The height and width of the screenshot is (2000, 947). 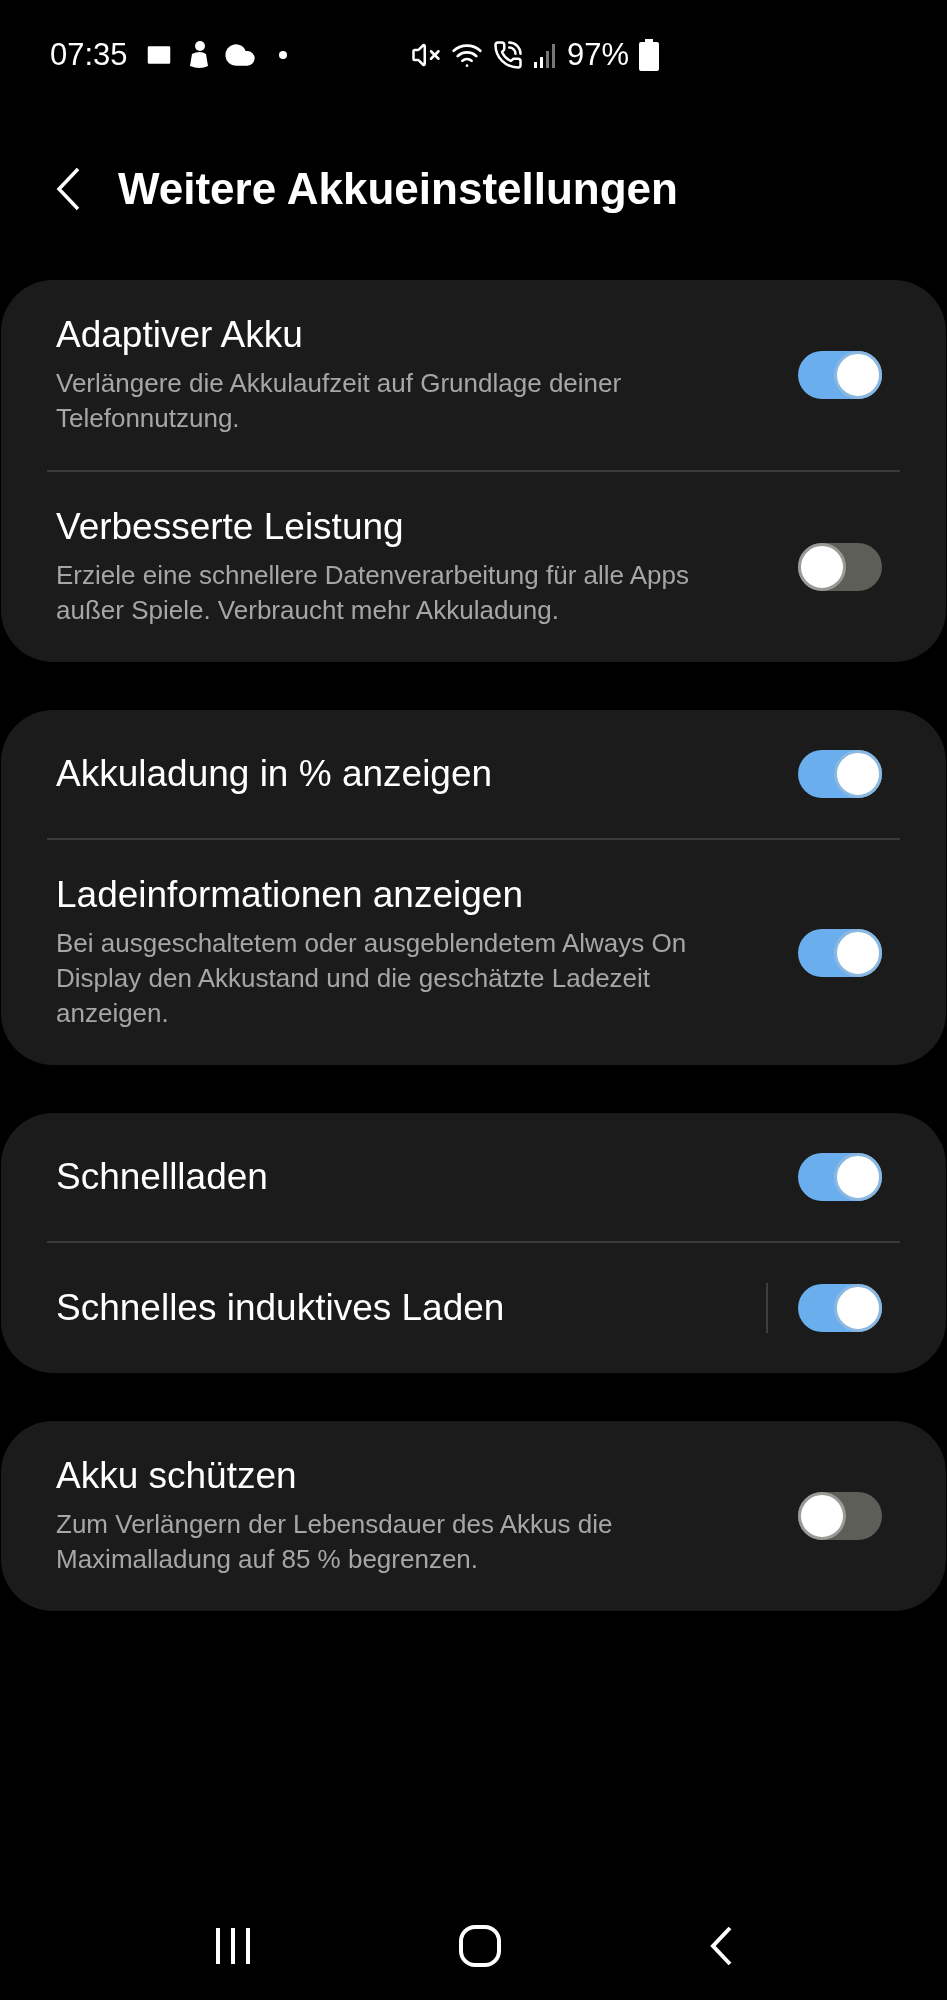 What do you see at coordinates (232, 1946) in the screenshot?
I see `recents-icon` at bounding box center [232, 1946].